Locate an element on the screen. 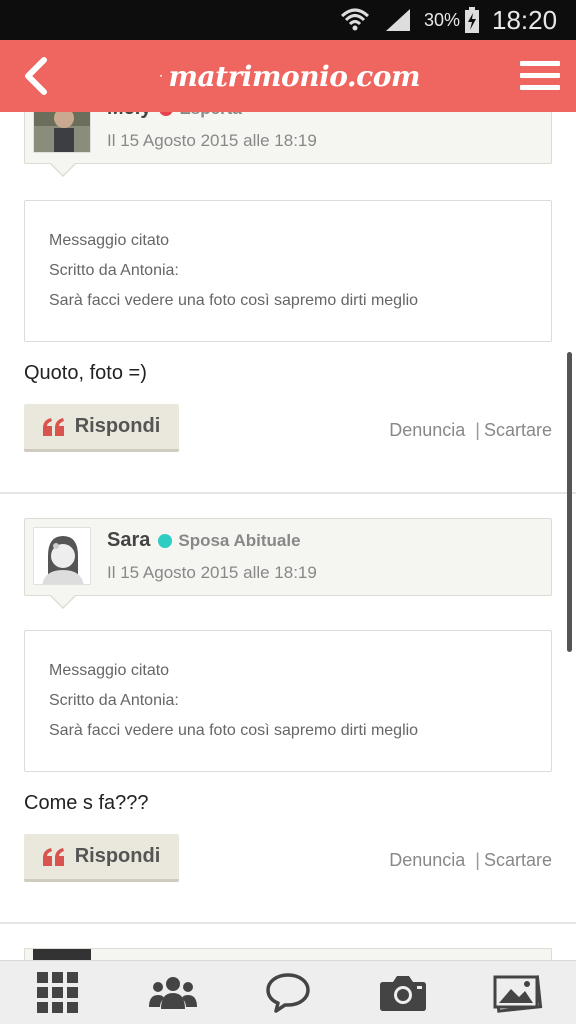  back-arrow-icon is located at coordinates (36, 76).